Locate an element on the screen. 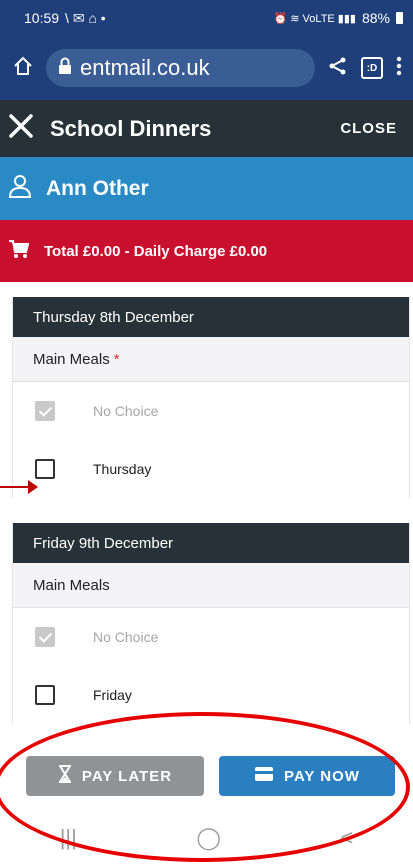 This screenshot has height=864, width=413. option-thursday: Thursday is located at coordinates (211, 469).